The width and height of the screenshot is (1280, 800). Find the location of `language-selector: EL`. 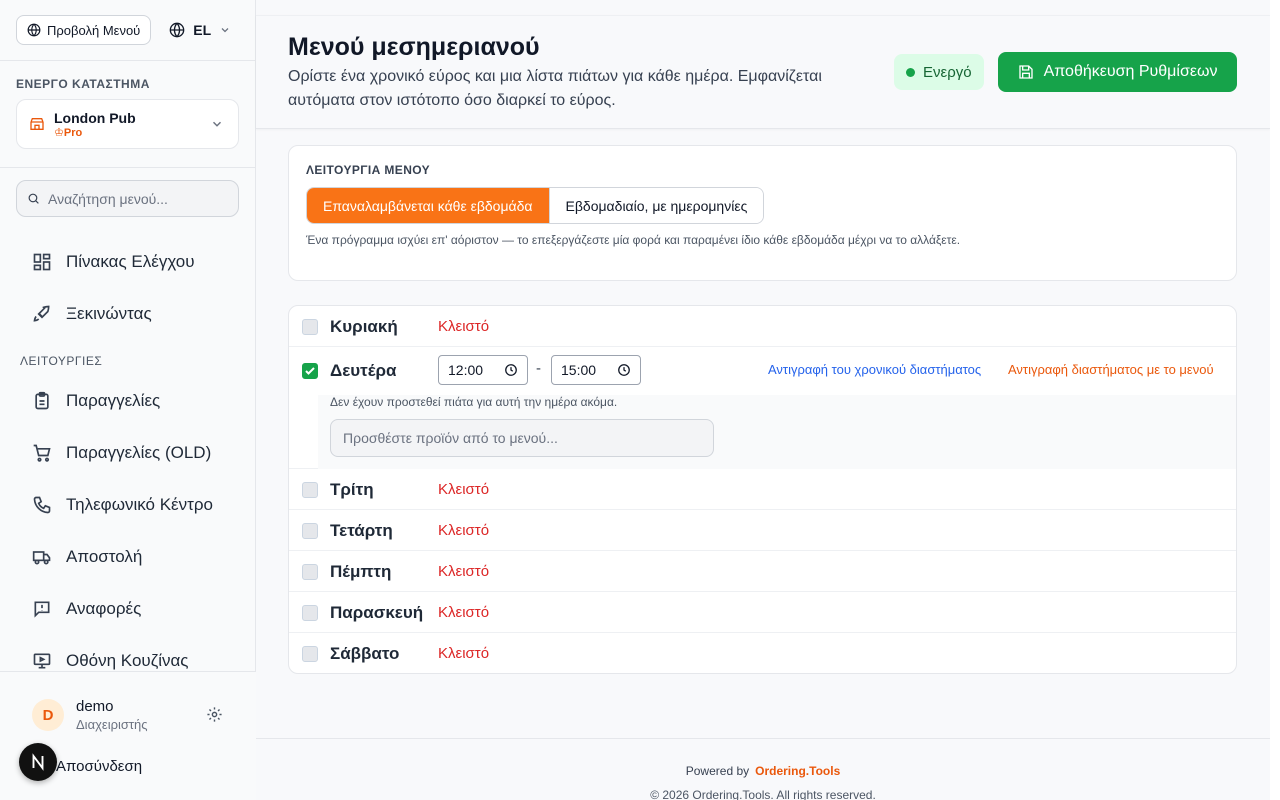

language-selector: EL is located at coordinates (200, 30).